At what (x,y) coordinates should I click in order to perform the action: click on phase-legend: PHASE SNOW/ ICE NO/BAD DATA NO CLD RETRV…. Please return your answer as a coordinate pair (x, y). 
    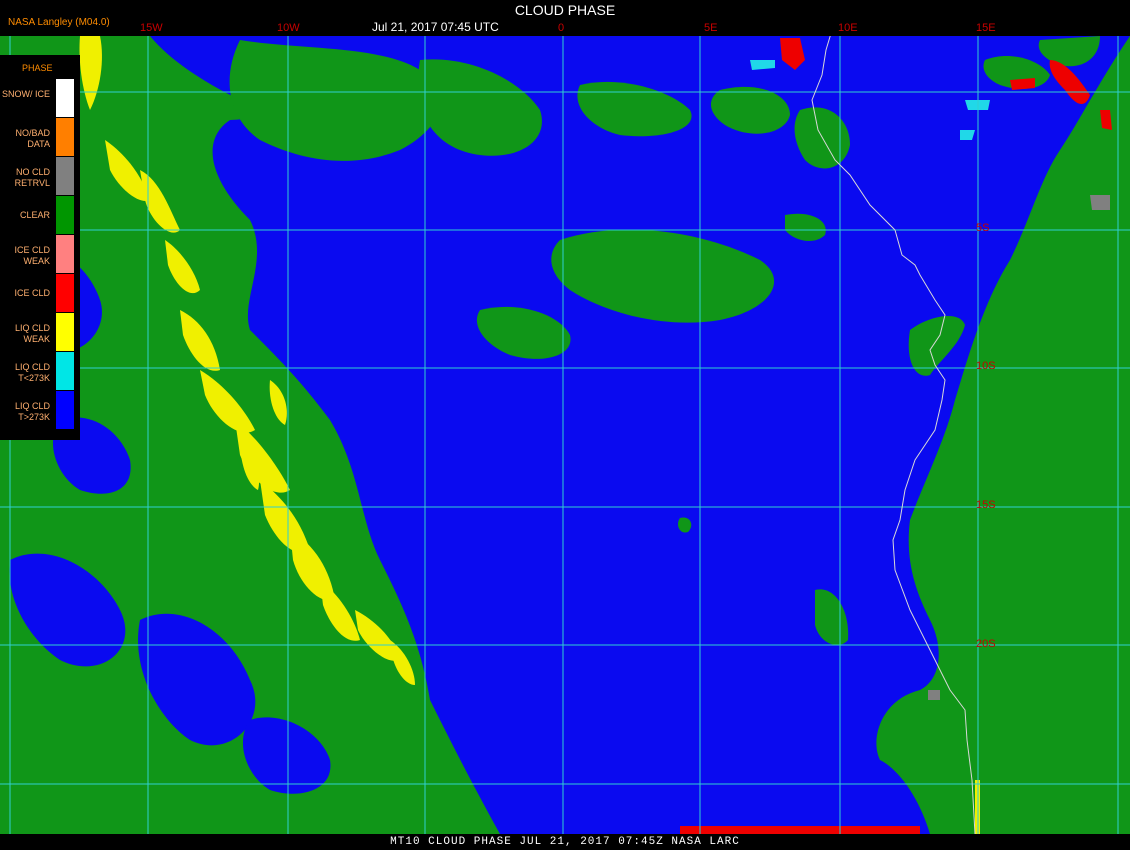
    Looking at the image, I should click on (40, 247).